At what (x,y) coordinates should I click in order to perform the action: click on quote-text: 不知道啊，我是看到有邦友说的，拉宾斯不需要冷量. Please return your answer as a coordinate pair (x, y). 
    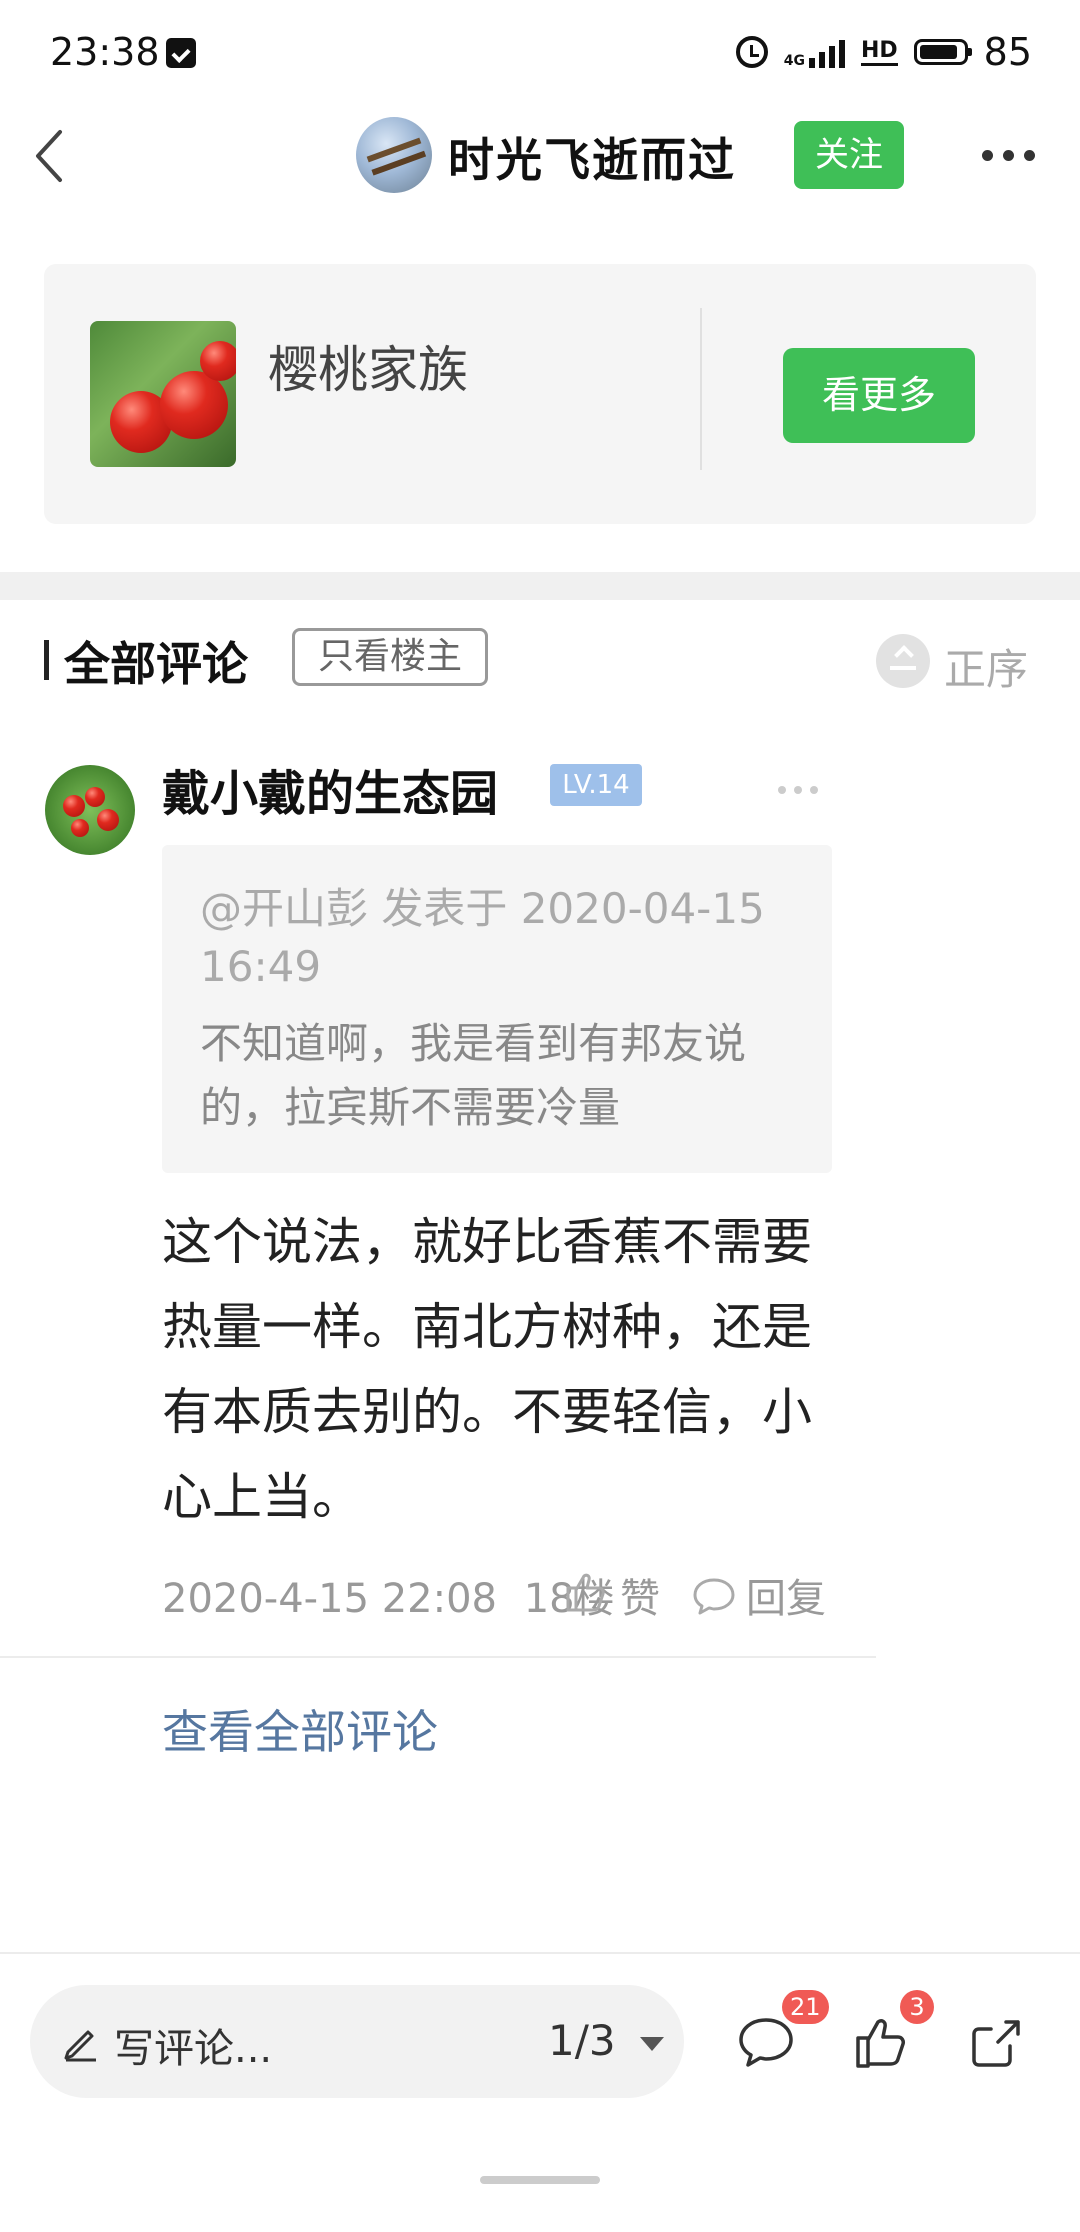
    Looking at the image, I should click on (473, 1075).